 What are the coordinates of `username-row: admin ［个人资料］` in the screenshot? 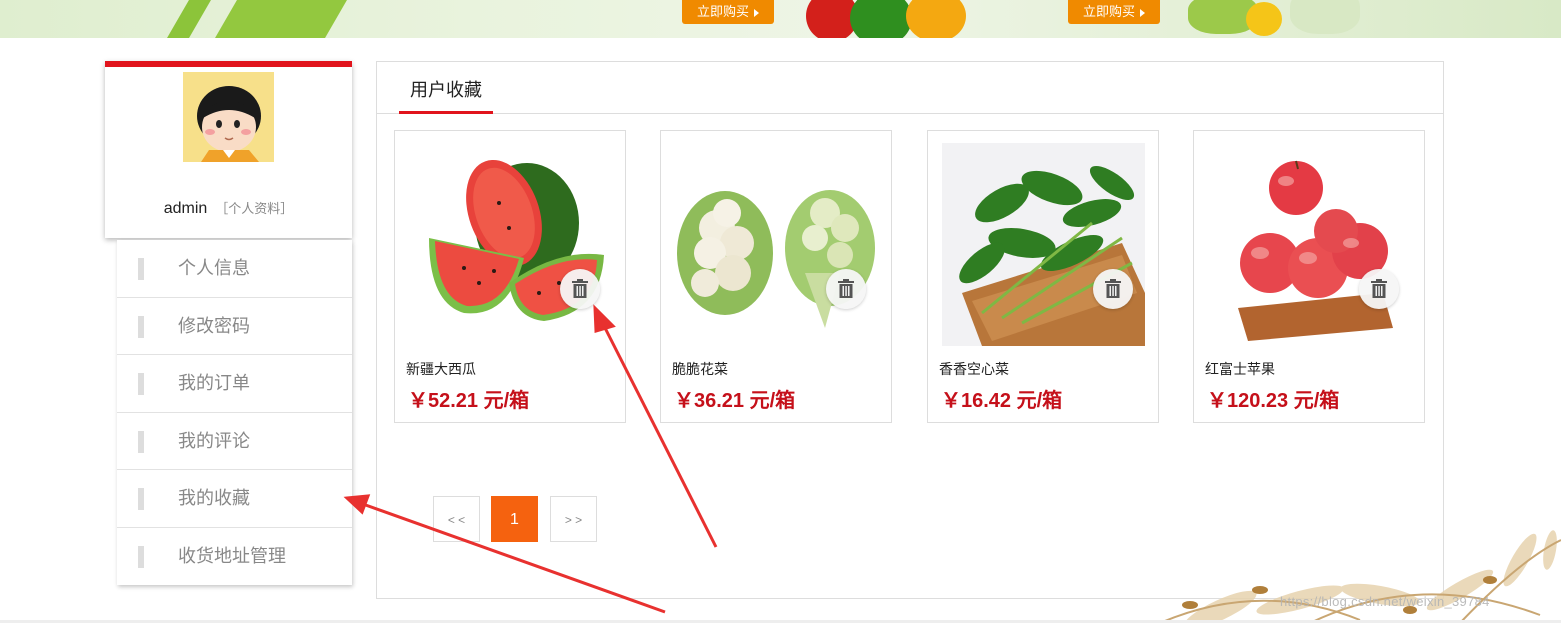 It's located at (228, 208).